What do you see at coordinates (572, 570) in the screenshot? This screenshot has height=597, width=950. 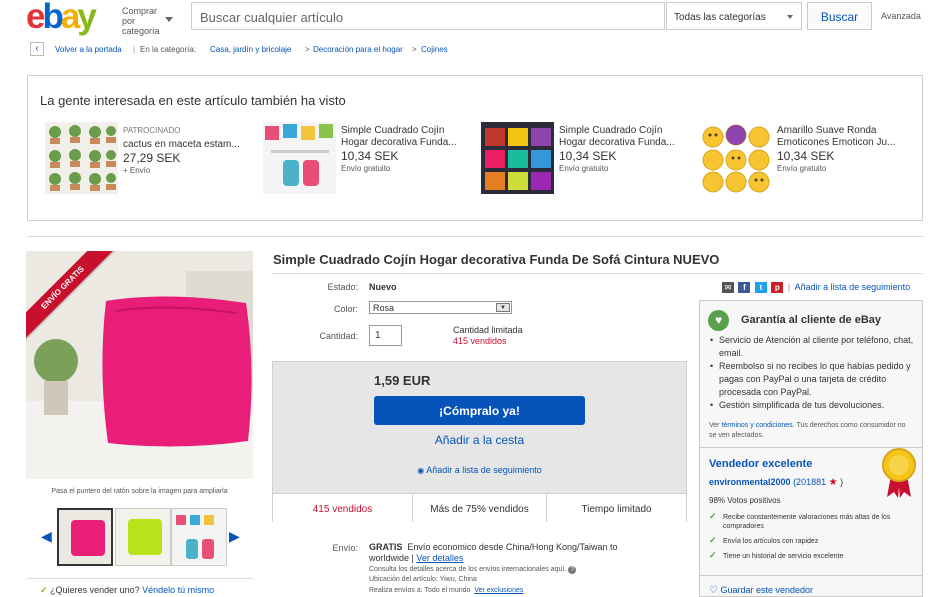 I see `help-icon: ?` at bounding box center [572, 570].